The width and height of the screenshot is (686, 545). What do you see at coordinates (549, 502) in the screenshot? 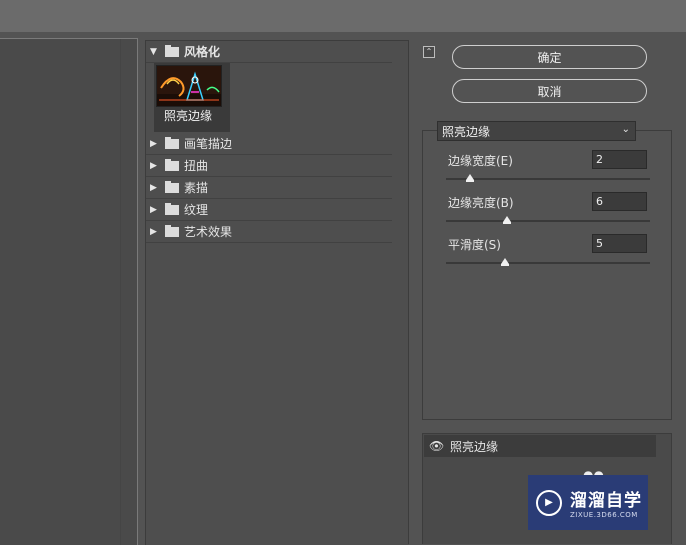
I see `play-logo-icon: ▶` at bounding box center [549, 502].